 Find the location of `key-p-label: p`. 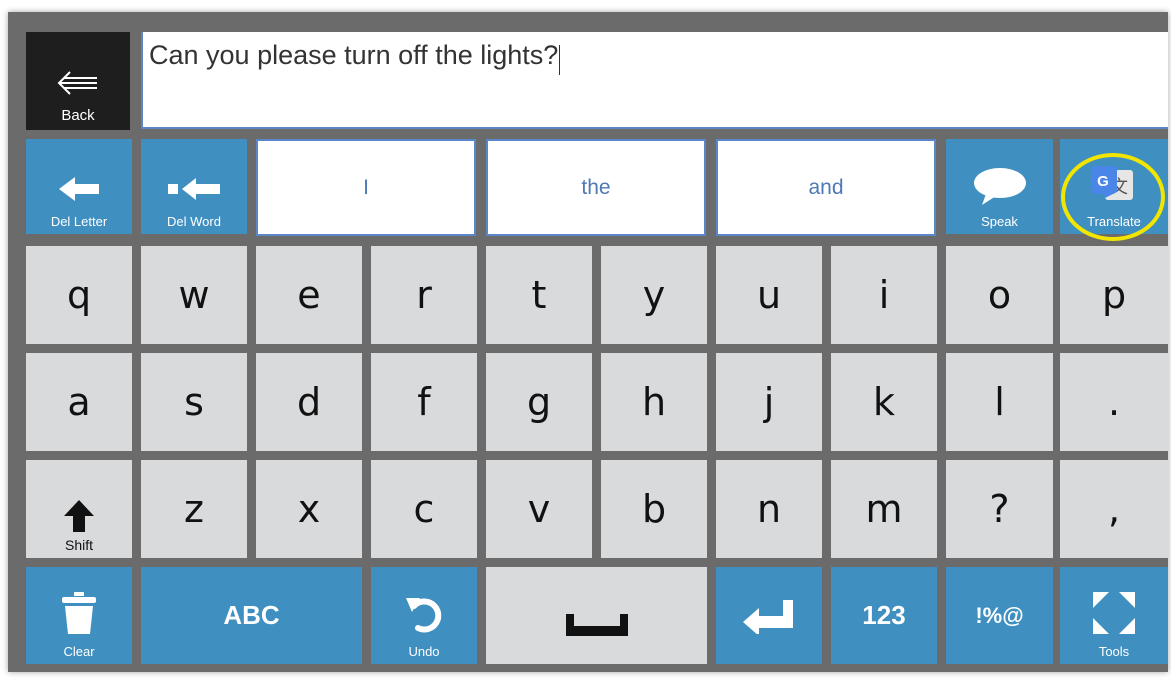

key-p-label: p is located at coordinates (1114, 295).